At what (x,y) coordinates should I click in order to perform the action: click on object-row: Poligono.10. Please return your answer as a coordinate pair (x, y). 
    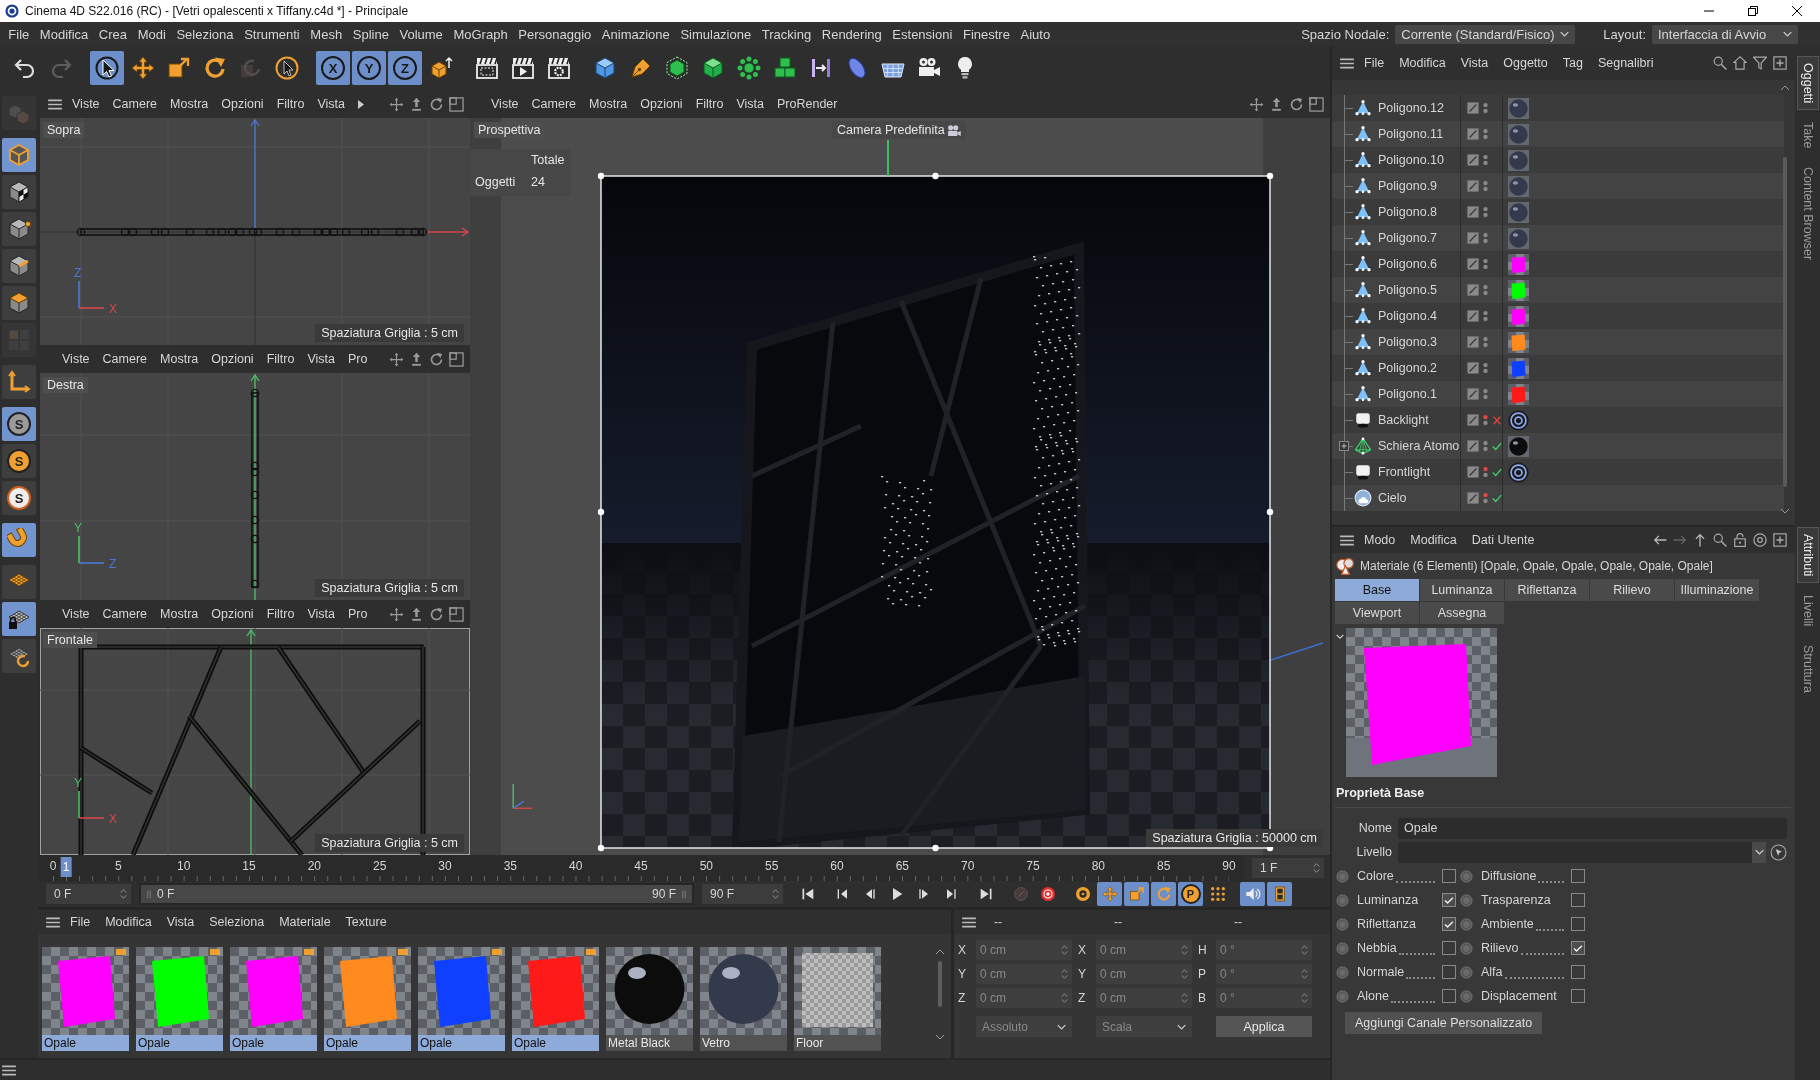
    Looking at the image, I should click on (1558, 160).